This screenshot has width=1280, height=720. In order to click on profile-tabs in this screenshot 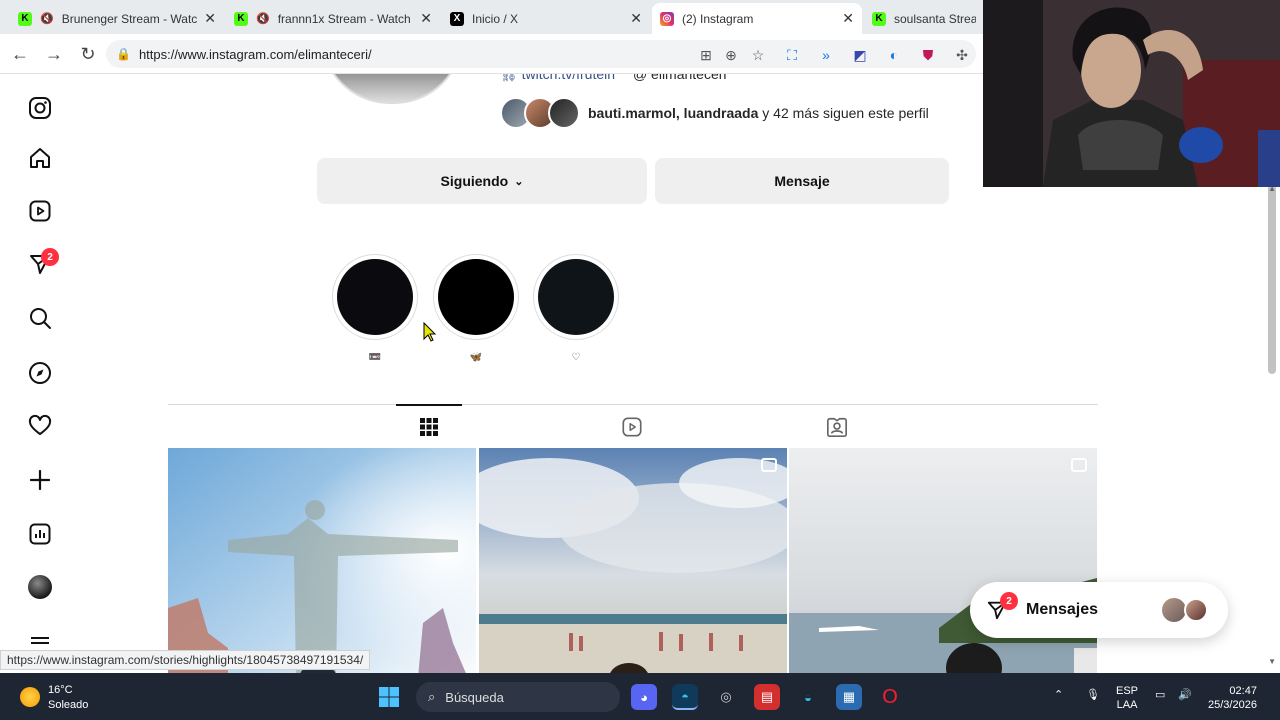, I will do `click(633, 426)`.